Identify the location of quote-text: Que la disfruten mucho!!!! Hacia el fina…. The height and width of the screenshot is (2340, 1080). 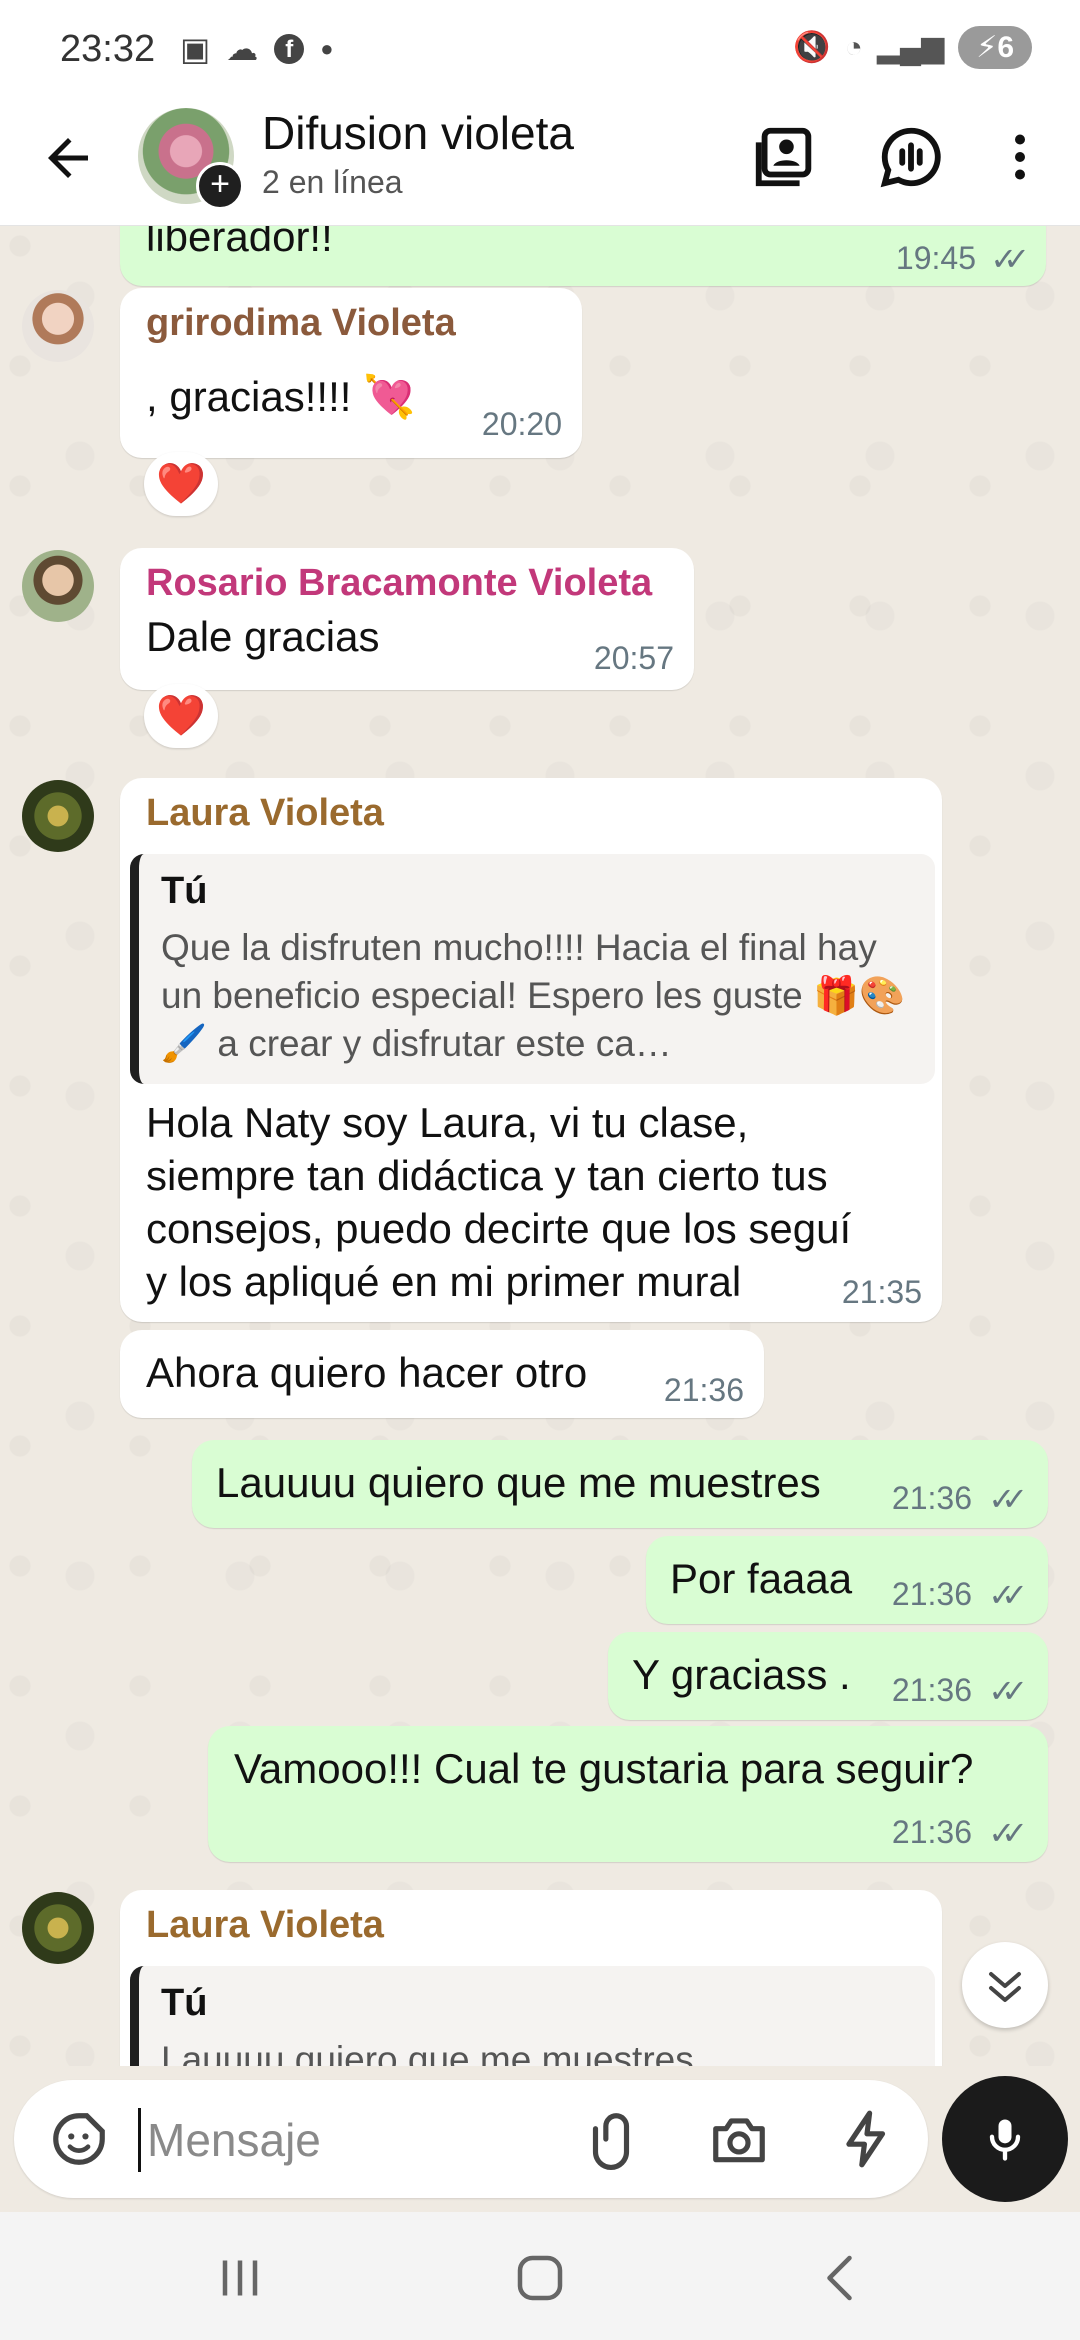
(533, 995).